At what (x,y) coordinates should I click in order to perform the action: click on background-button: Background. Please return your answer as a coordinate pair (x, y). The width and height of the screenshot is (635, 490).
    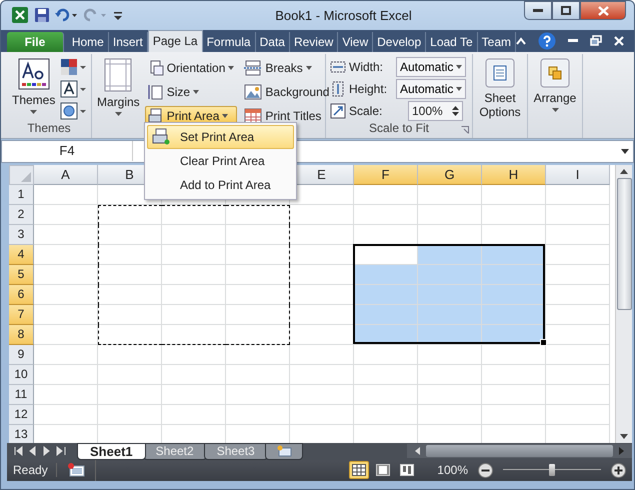
    Looking at the image, I should click on (286, 92).